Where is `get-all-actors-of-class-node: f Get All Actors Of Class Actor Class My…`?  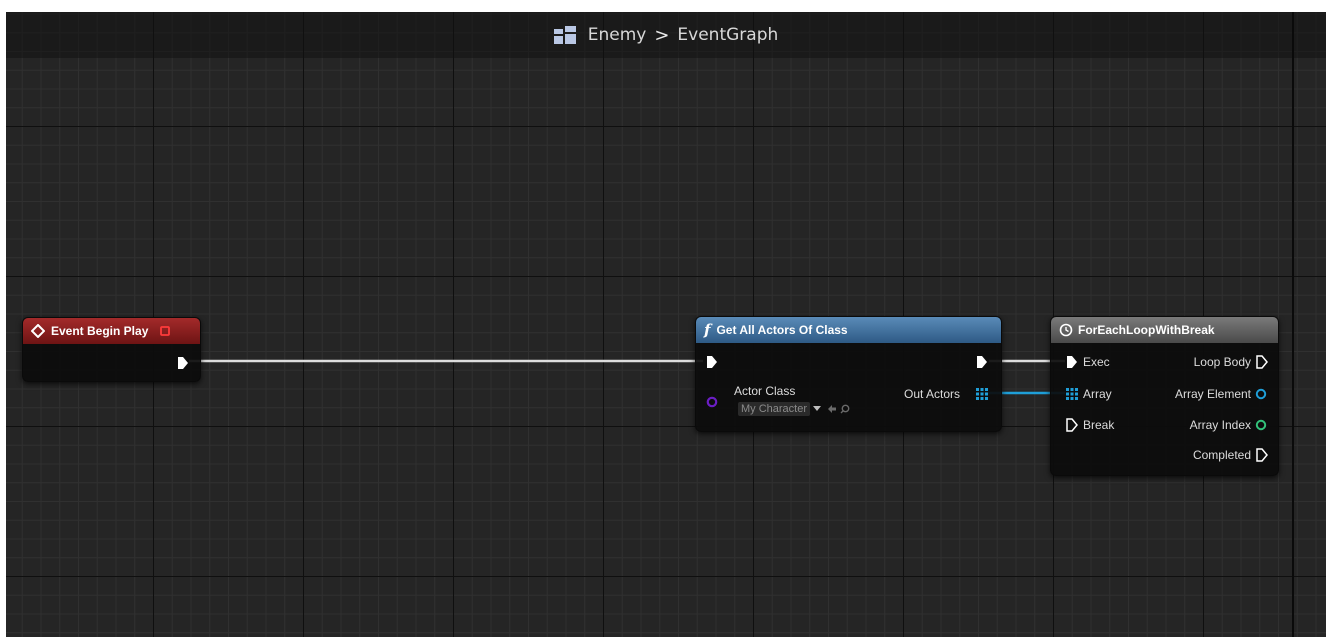
get-all-actors-of-class-node: f Get All Actors Of Class Actor Class My… is located at coordinates (848, 374).